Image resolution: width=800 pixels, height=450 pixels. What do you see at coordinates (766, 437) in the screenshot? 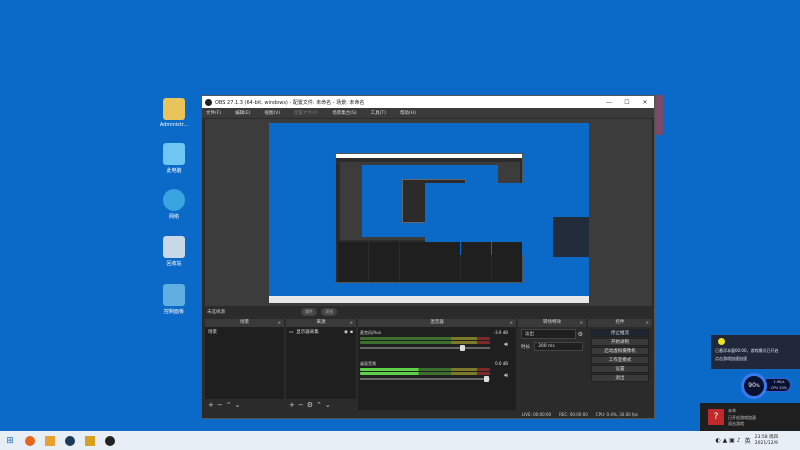
I see `clock-time: 23:58 周四` at bounding box center [766, 437].